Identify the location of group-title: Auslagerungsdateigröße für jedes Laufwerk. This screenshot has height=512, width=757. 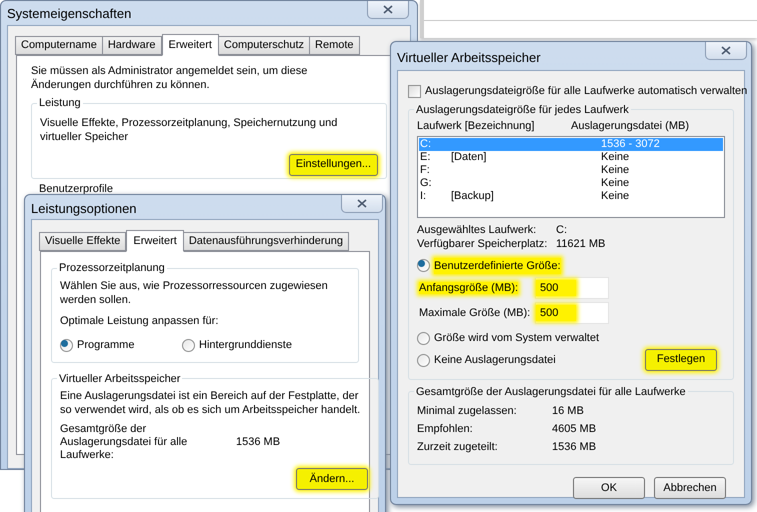
(522, 110).